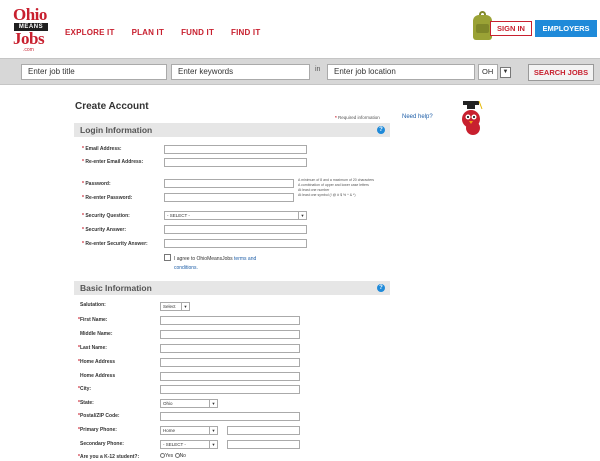 This screenshot has width=600, height=461. What do you see at coordinates (229, 183) in the screenshot?
I see `password-field` at bounding box center [229, 183].